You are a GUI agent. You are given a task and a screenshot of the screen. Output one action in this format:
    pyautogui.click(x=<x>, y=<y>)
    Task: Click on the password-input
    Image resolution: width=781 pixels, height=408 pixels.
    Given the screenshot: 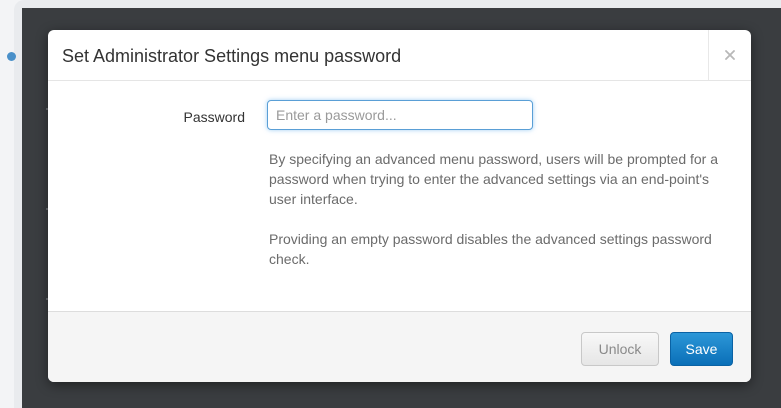 What is the action you would take?
    pyautogui.click(x=400, y=115)
    